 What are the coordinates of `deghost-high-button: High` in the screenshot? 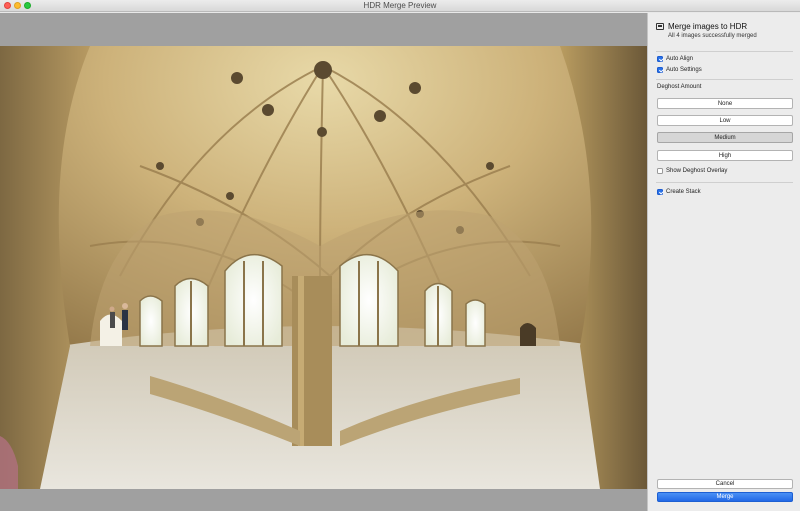 It's located at (725, 155).